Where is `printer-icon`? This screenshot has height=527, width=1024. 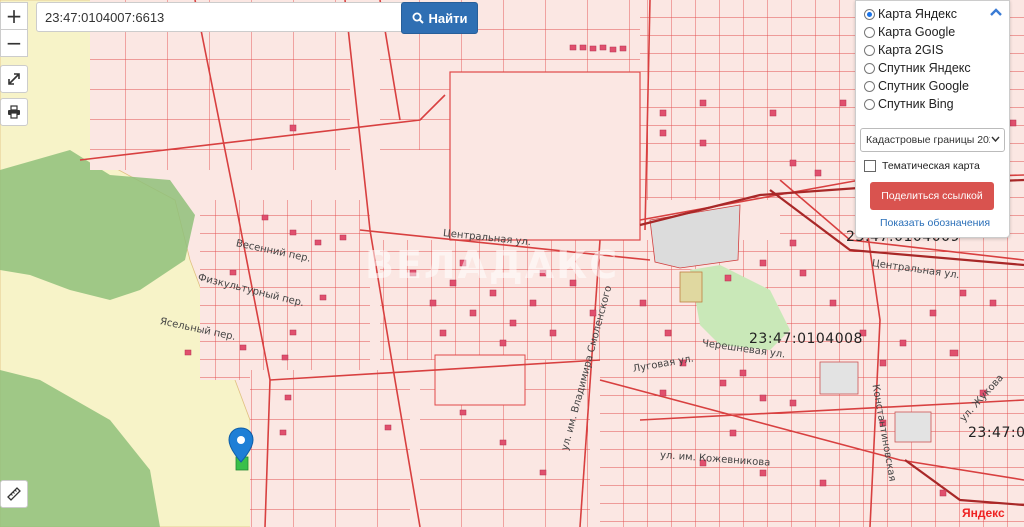
printer-icon is located at coordinates (14, 112).